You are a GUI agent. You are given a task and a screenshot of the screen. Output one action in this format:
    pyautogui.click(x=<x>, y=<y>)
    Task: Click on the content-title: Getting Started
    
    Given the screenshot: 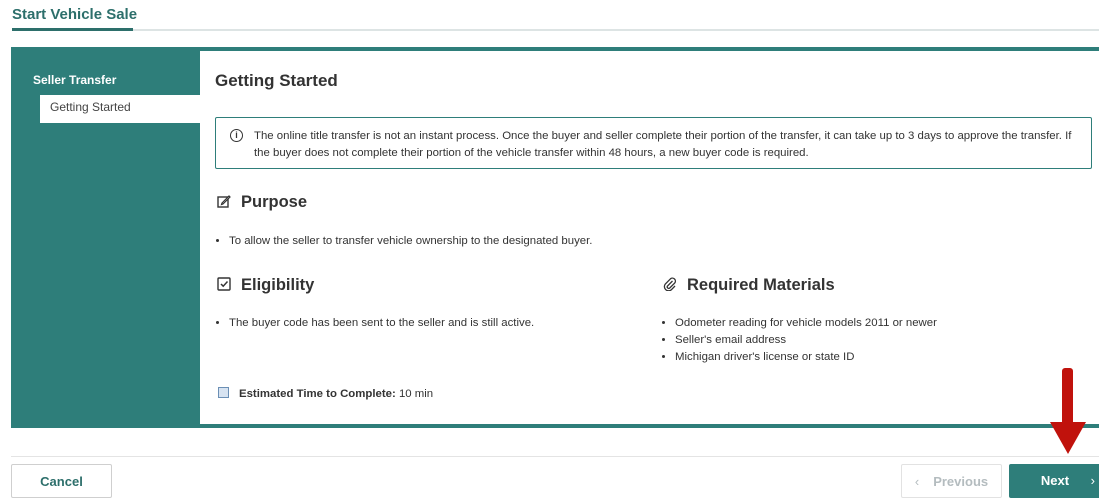 What is the action you would take?
    pyautogui.click(x=276, y=80)
    